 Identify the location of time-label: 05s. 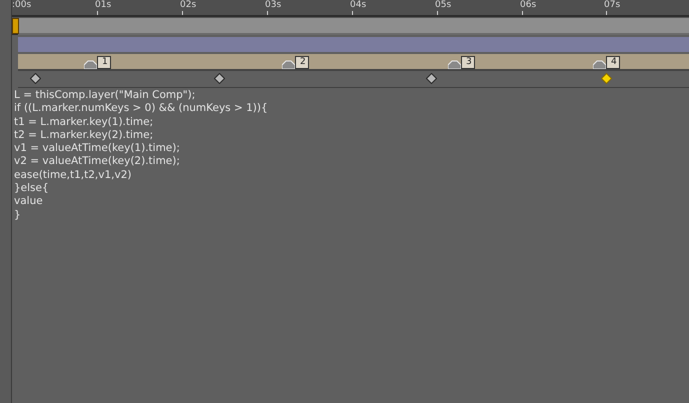
(443, 5).